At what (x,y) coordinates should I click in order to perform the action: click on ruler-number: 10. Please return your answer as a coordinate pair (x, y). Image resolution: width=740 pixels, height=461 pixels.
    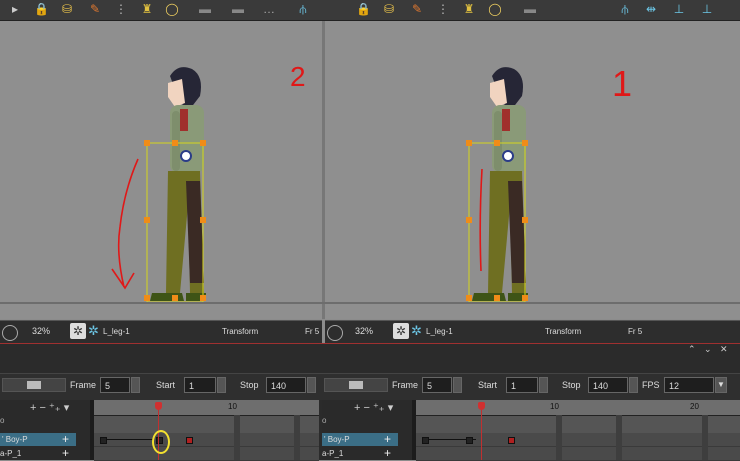
    Looking at the image, I should click on (232, 406).